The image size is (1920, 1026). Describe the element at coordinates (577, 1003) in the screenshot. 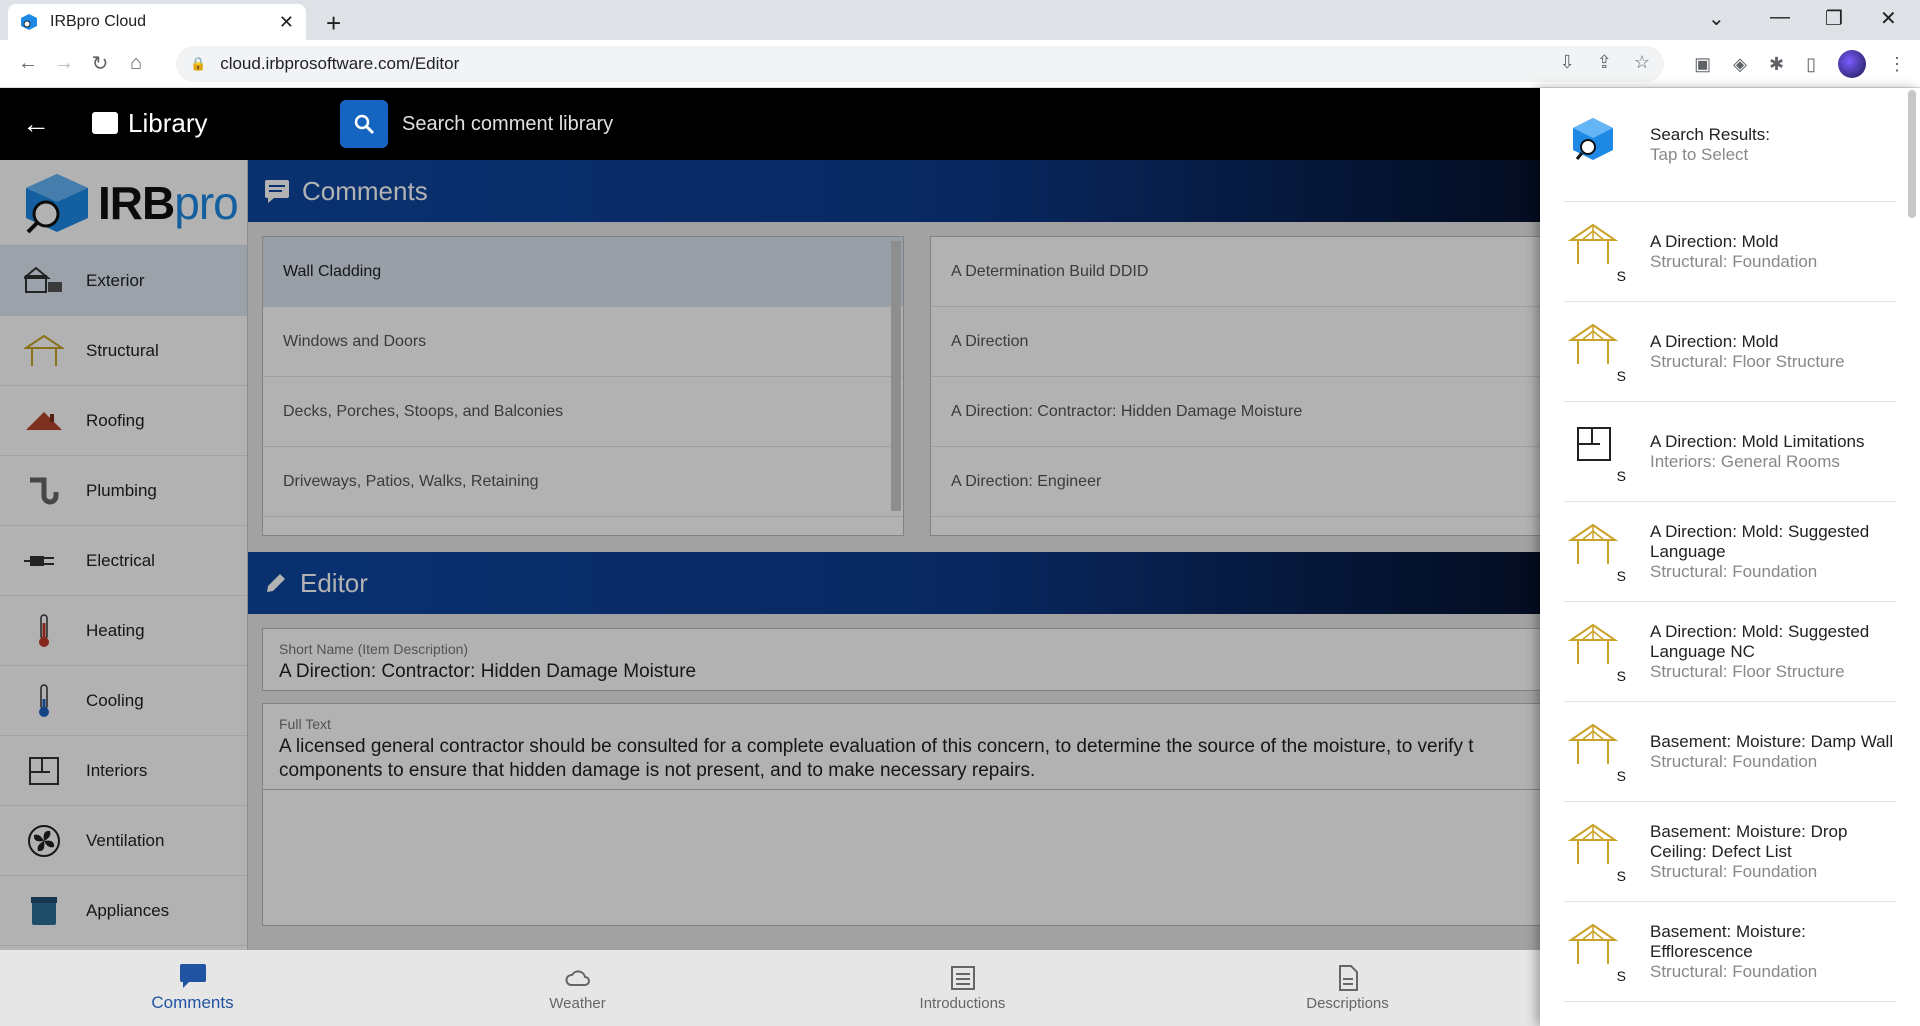

I see `nav-weather-label: Weather` at that location.